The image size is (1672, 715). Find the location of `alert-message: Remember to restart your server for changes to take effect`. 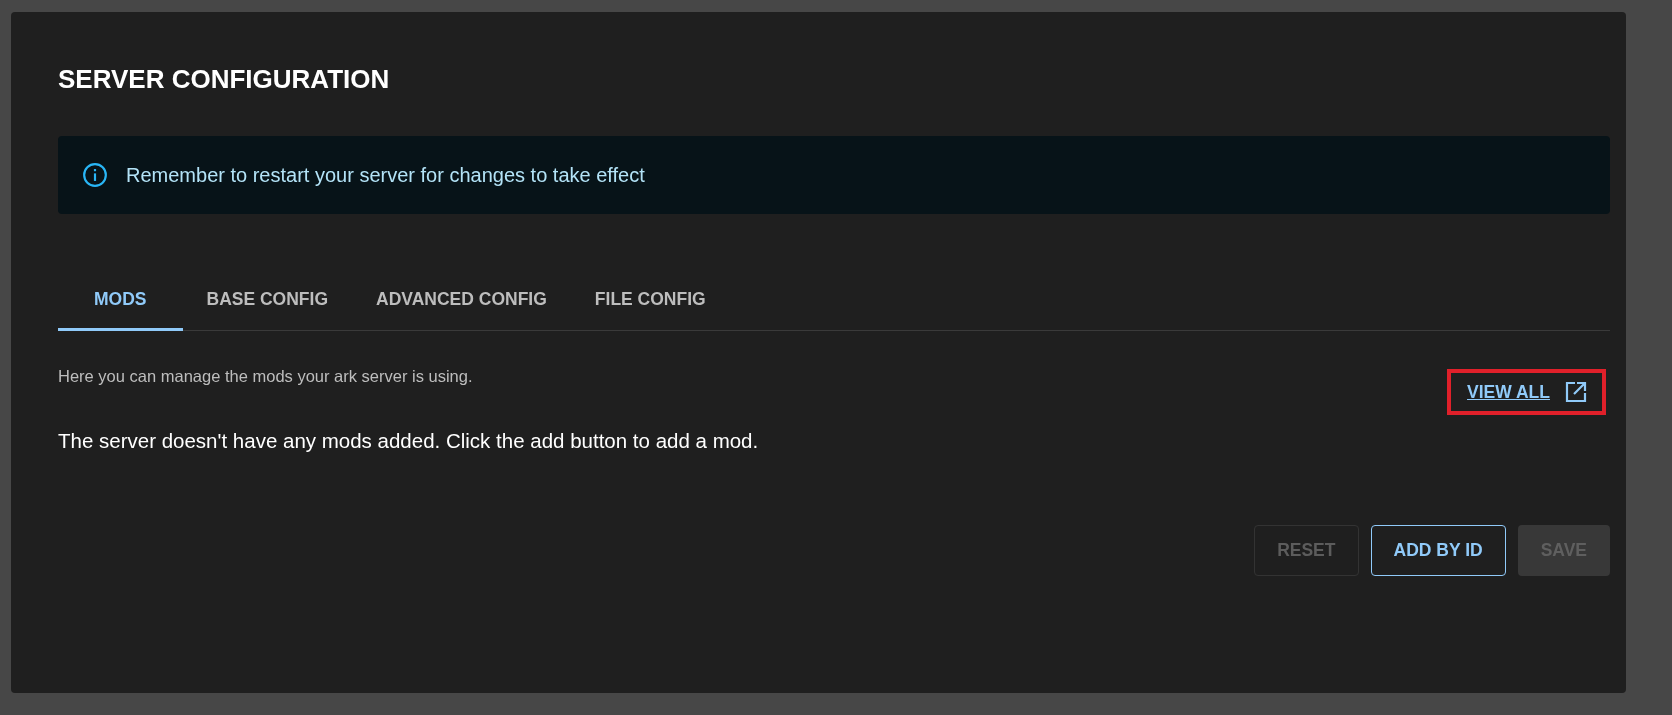

alert-message: Remember to restart your server for changes to take effect is located at coordinates (385, 175).